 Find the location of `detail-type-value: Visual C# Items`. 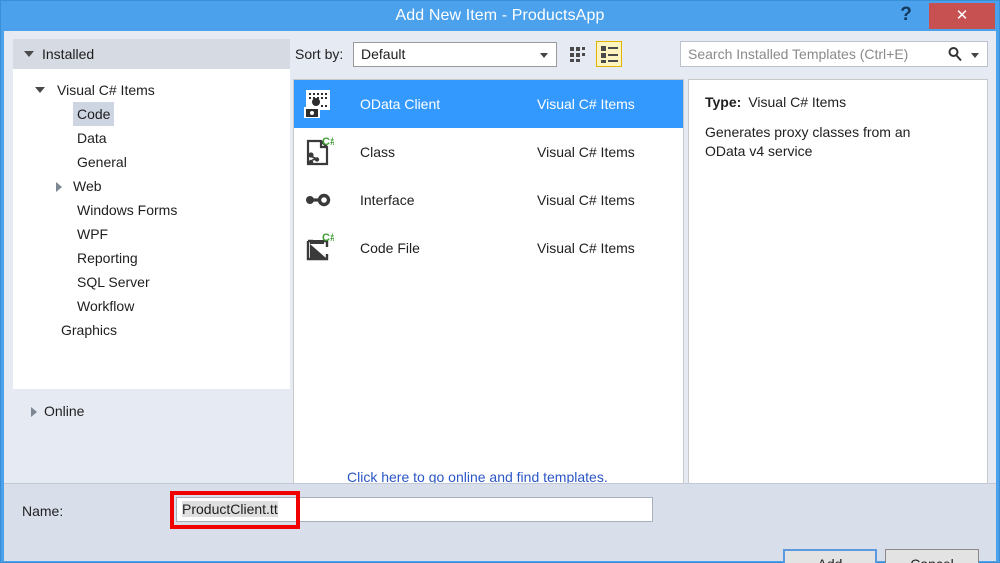

detail-type-value: Visual C# Items is located at coordinates (797, 102).